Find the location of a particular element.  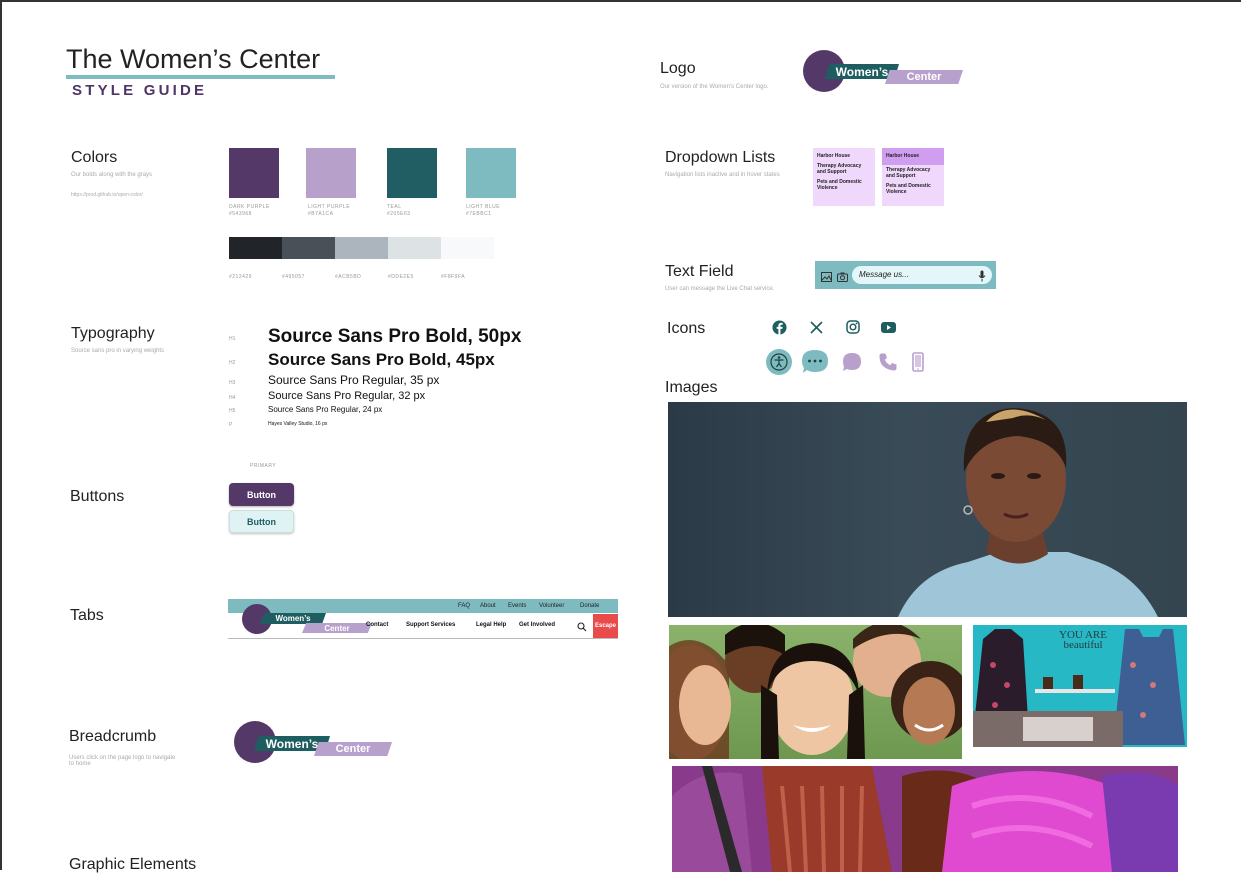

gray-hex: #495057 is located at coordinates (293, 277).